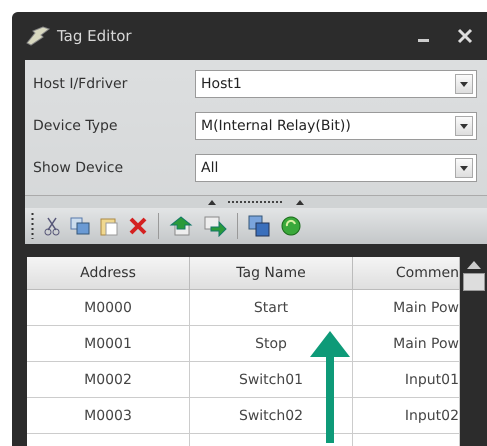 This screenshot has height=446, width=487. I want to click on dropdown-field: Host1, so click(336, 84).